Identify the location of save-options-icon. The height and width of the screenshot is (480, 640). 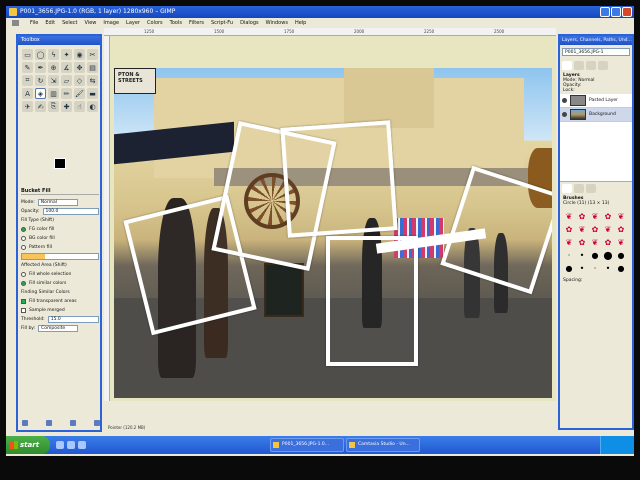
(25, 423).